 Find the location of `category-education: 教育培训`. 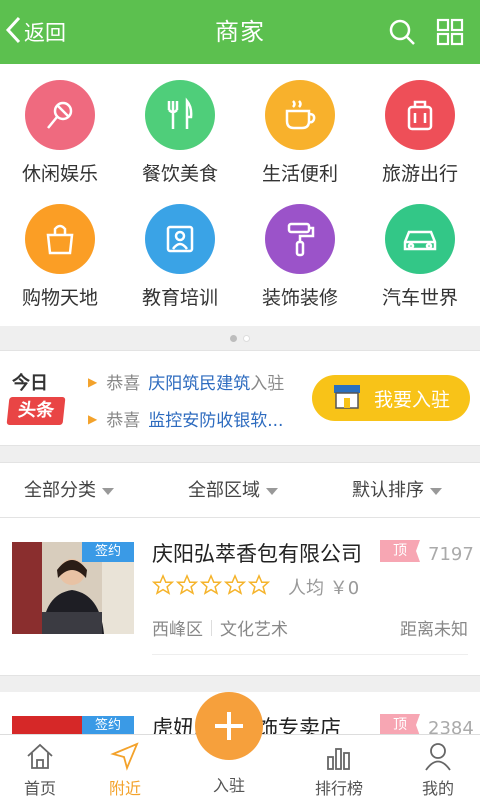

category-education: 教育培训 is located at coordinates (180, 248).